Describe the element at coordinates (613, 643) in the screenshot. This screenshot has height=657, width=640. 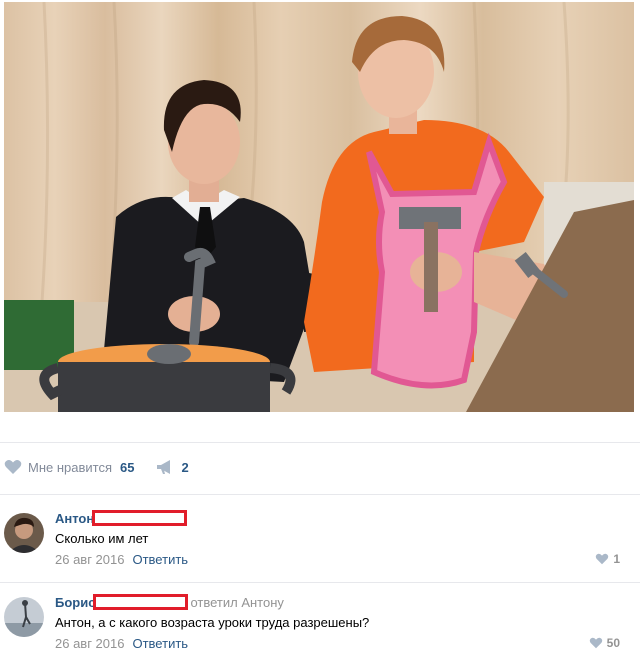
I see `comment-like-count: 50` at that location.